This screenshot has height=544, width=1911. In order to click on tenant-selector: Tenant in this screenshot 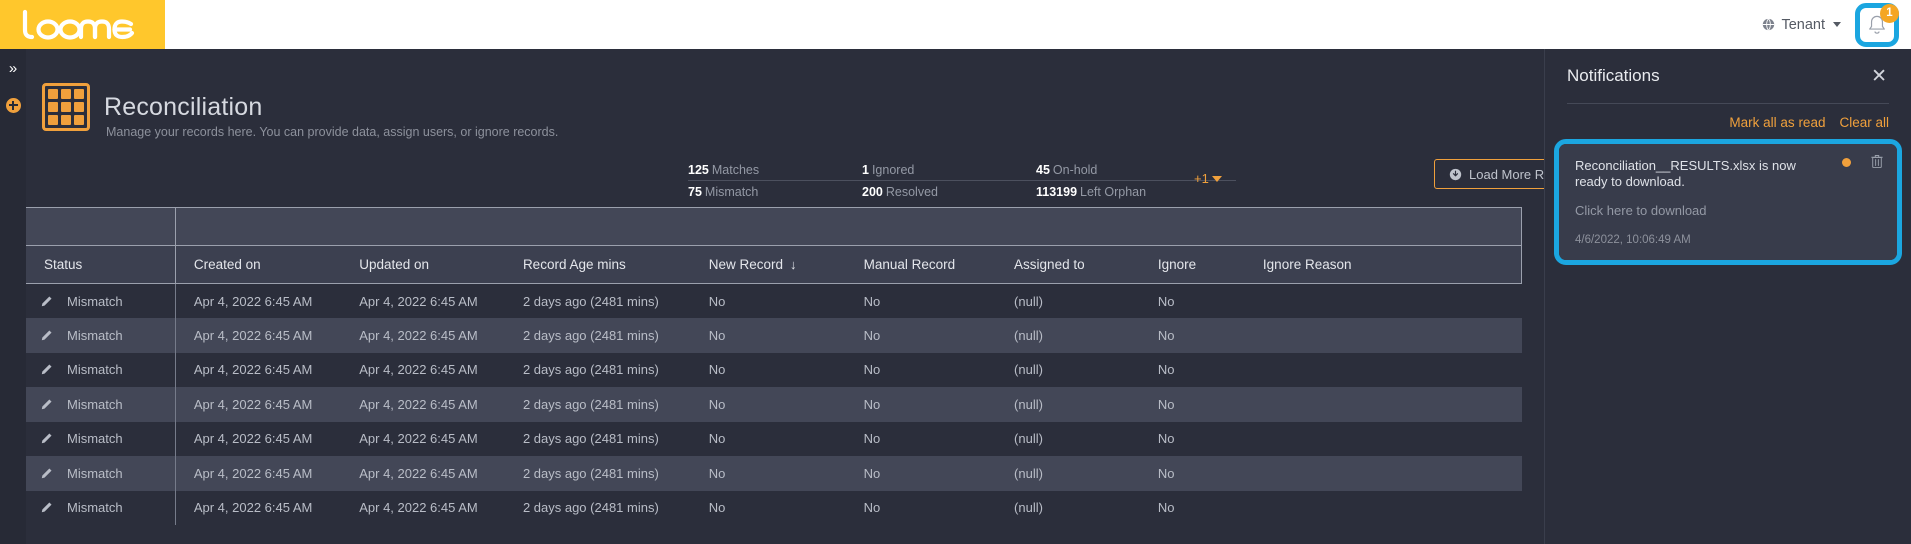, I will do `click(1801, 25)`.